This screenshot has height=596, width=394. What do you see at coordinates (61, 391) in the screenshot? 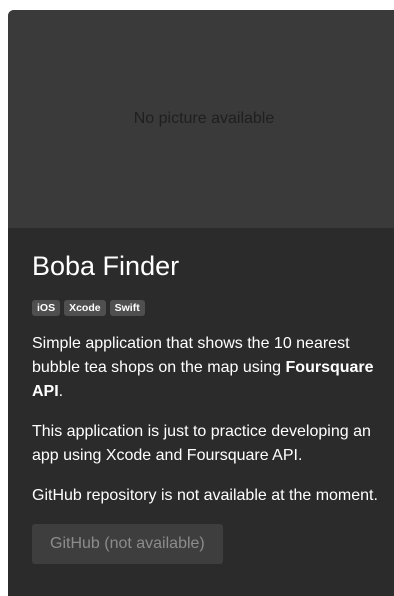
I see `description-1-end: .` at bounding box center [61, 391].